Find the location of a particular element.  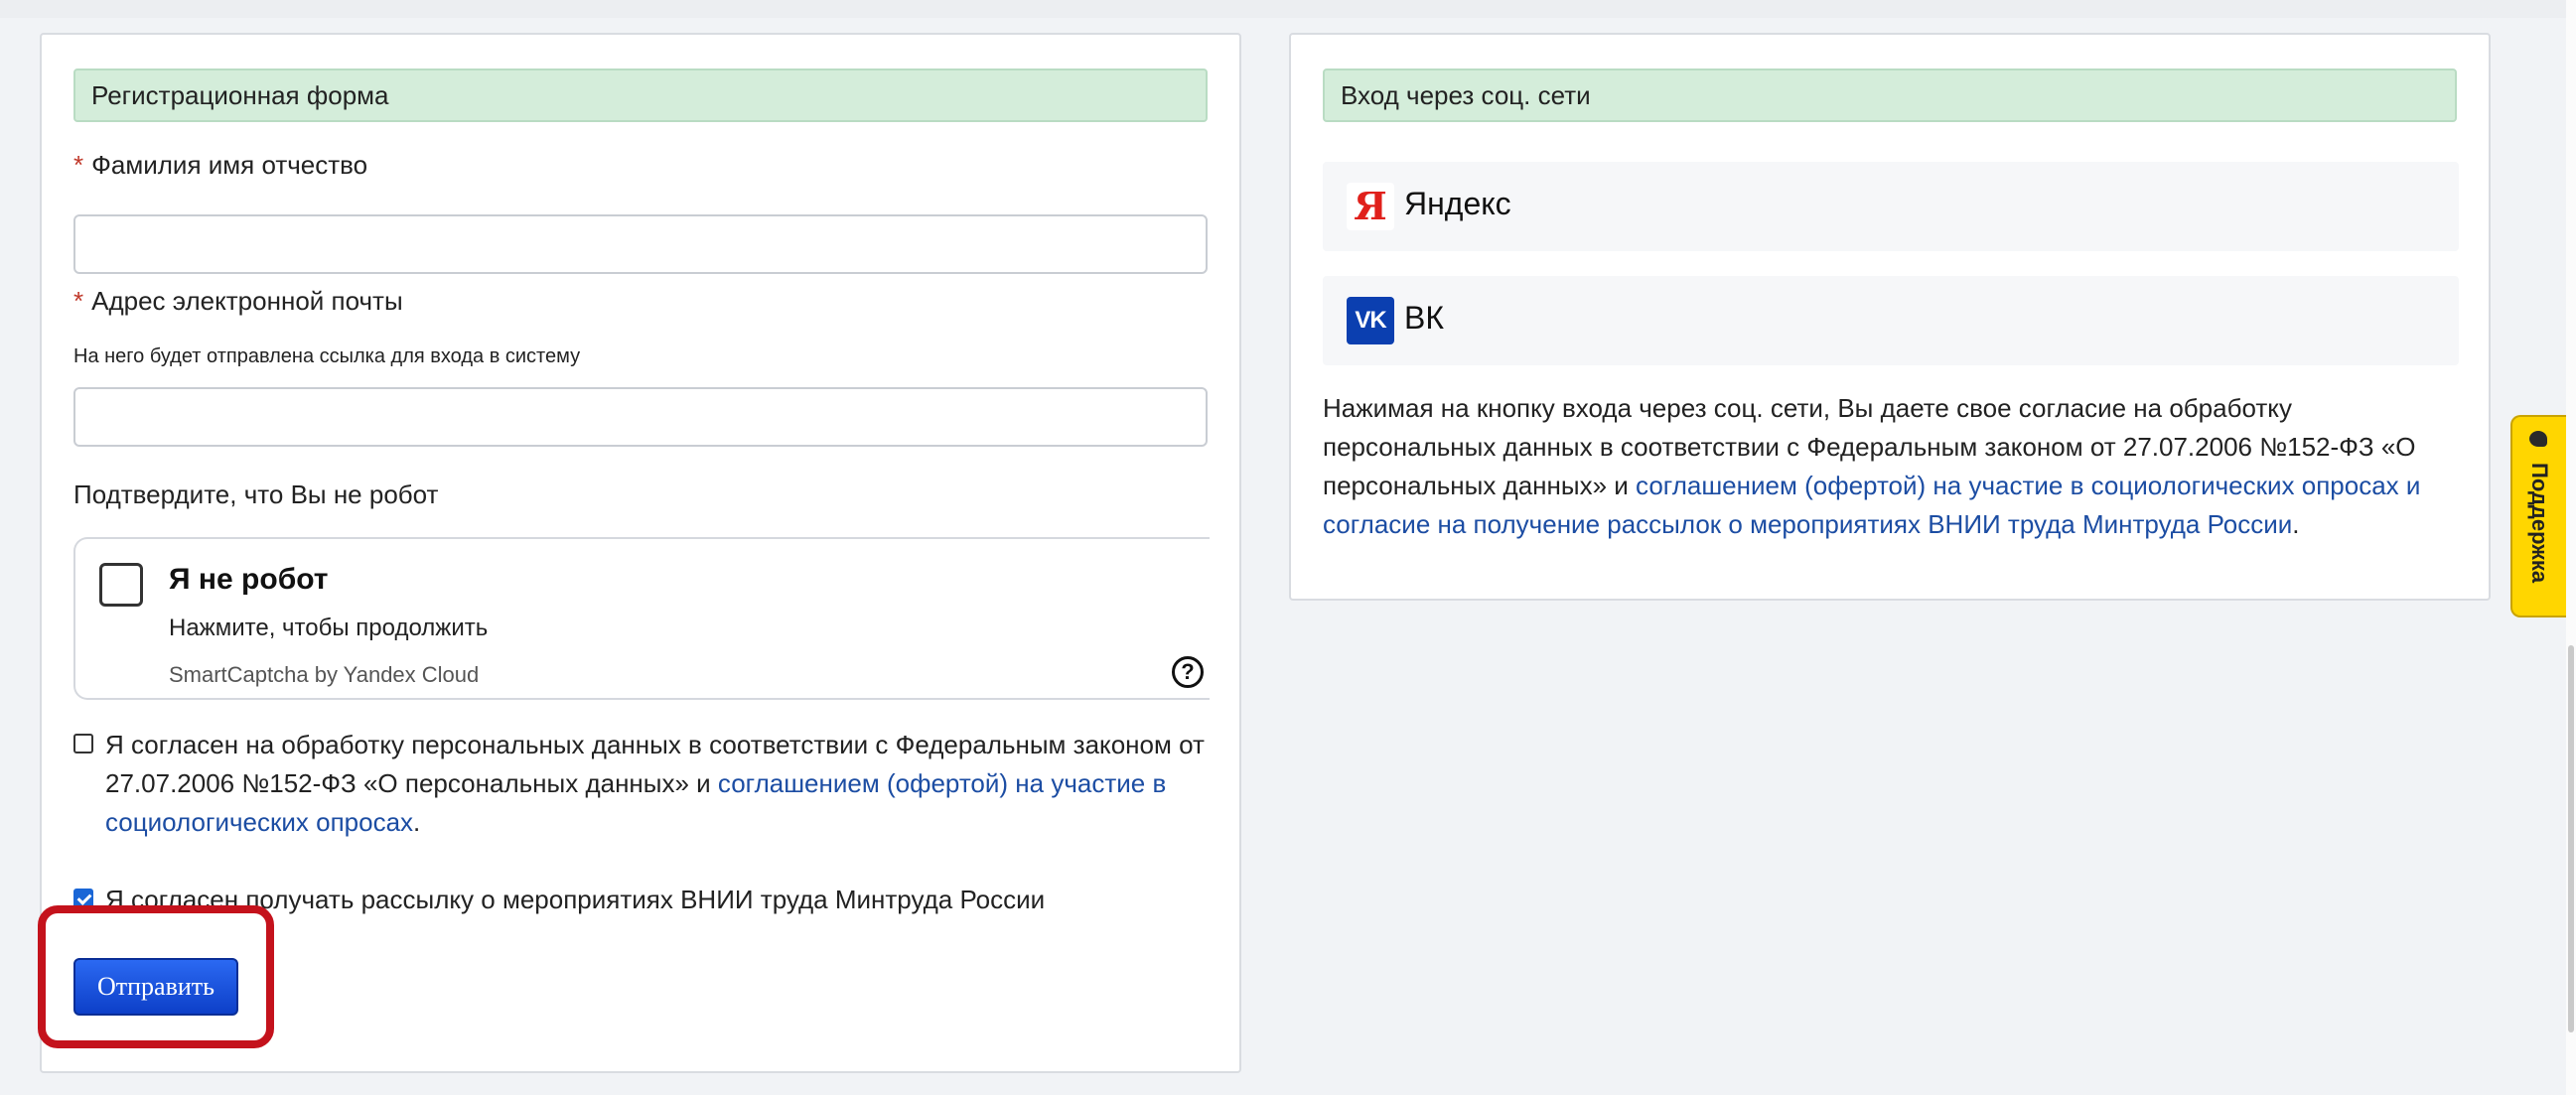

captcha-checkbox is located at coordinates (121, 585).